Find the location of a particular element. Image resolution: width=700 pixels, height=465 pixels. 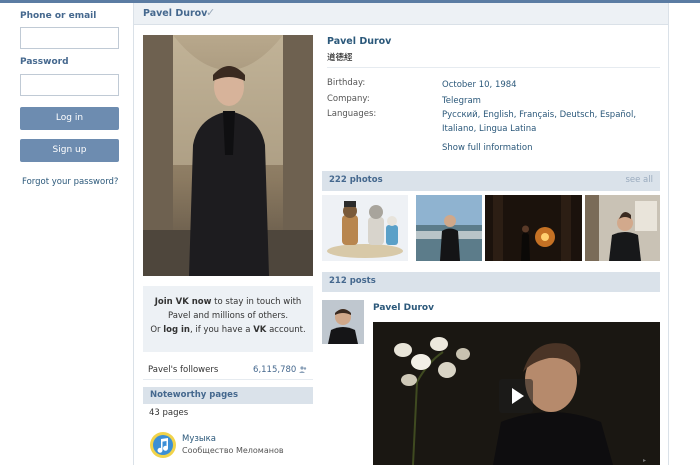

posts-title: 212 posts is located at coordinates (352, 281).